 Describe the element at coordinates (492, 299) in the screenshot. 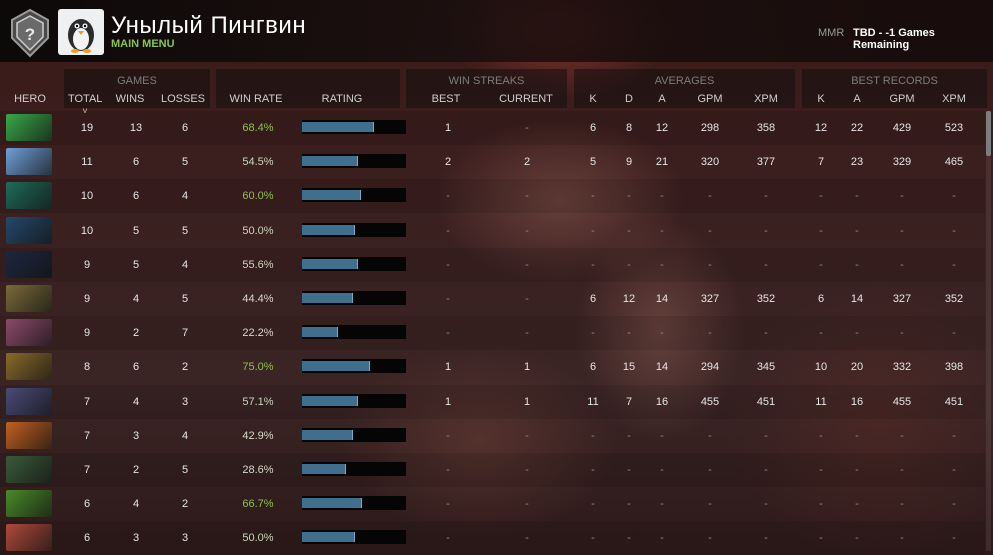

I see `table-row: 9 4 5 - - 6 12 14 327 352 6 14 327 352 44.4%` at that location.